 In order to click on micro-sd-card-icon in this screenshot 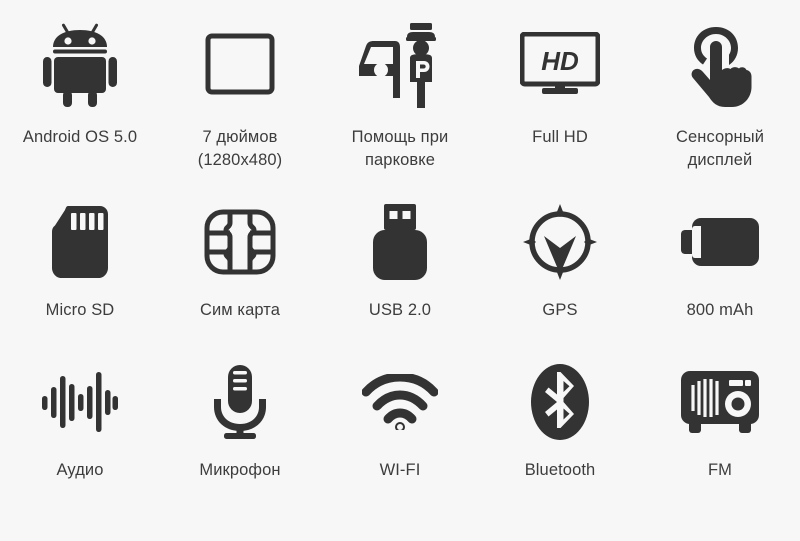, I will do `click(80, 242)`.